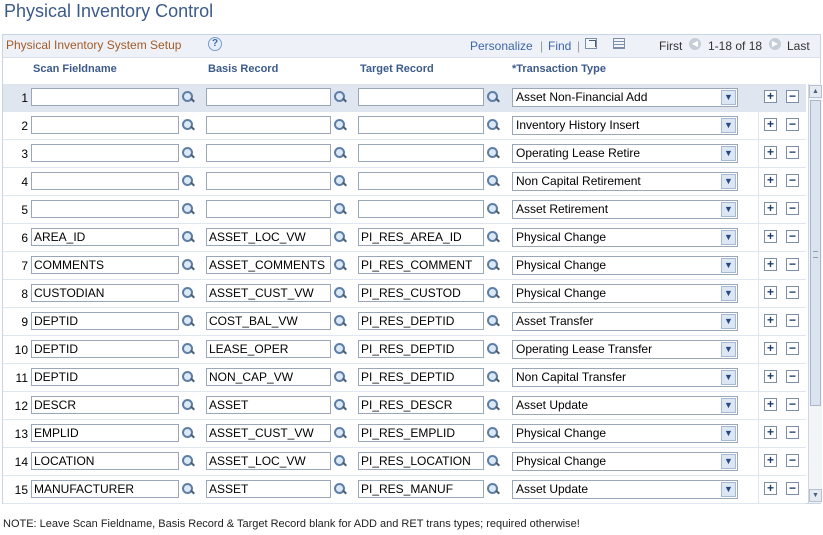 This screenshot has width=823, height=535. What do you see at coordinates (815, 253) in the screenshot?
I see `scroll-thumb` at bounding box center [815, 253].